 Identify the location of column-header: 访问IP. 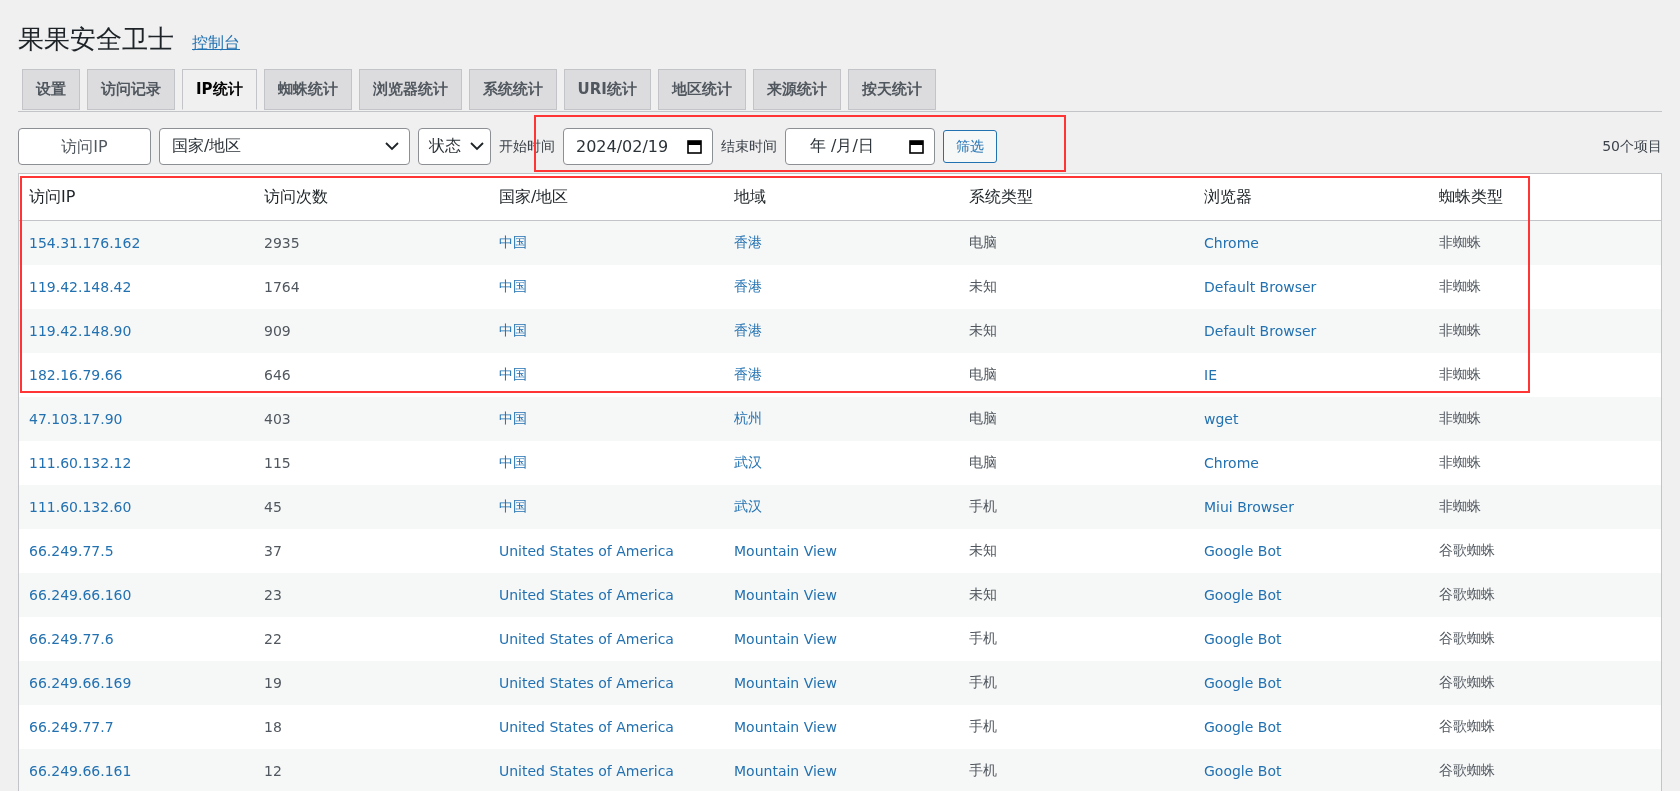
(136, 197).